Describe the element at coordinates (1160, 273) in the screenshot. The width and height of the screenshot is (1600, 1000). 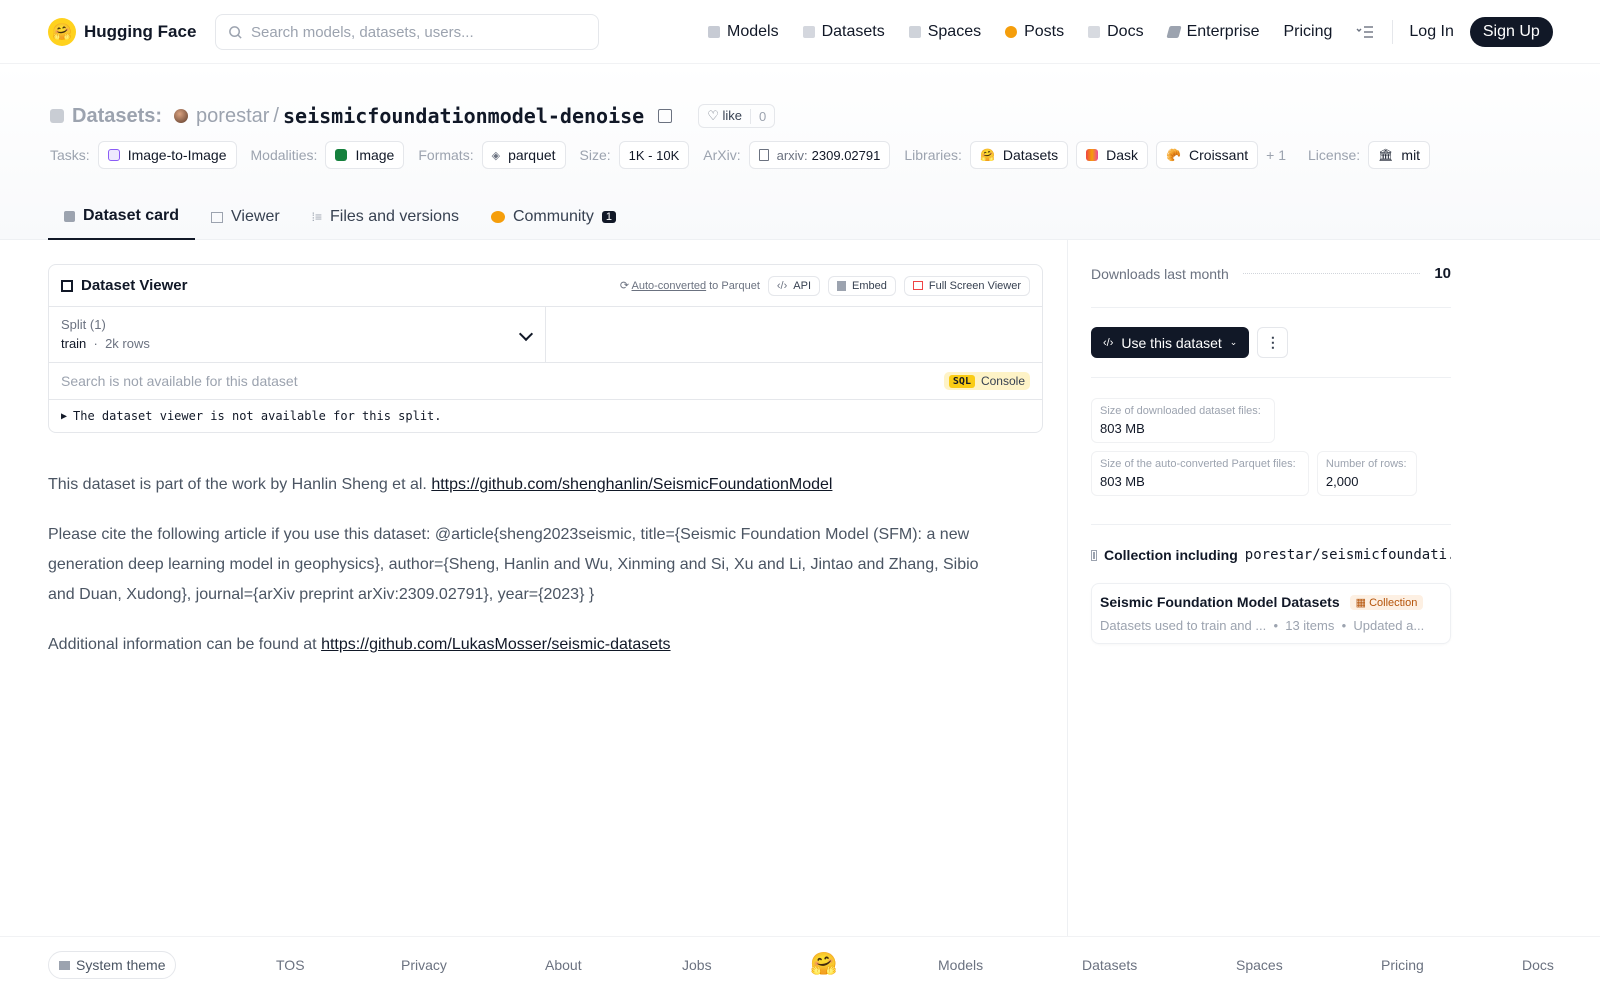
I see `downloads-label: Downloads last month` at that location.